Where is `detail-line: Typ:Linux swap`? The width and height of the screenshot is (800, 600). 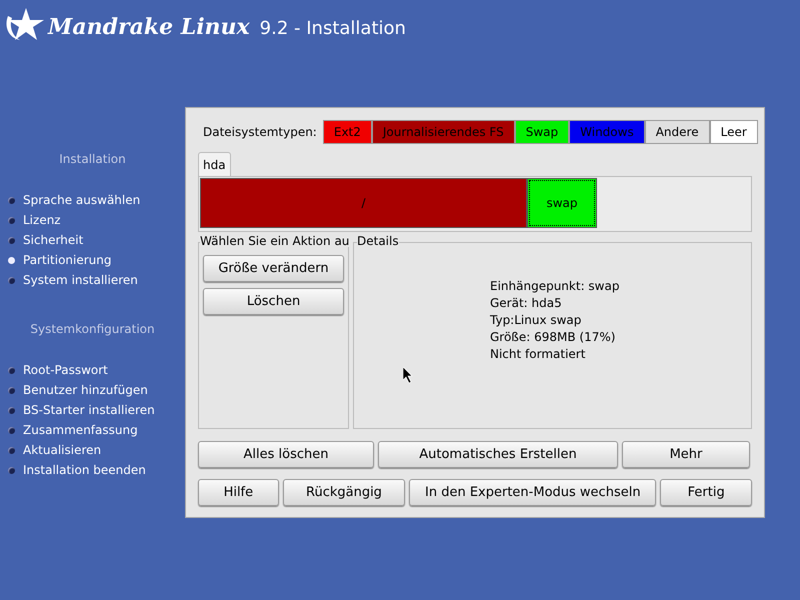 detail-line: Typ:Linux swap is located at coordinates (536, 320).